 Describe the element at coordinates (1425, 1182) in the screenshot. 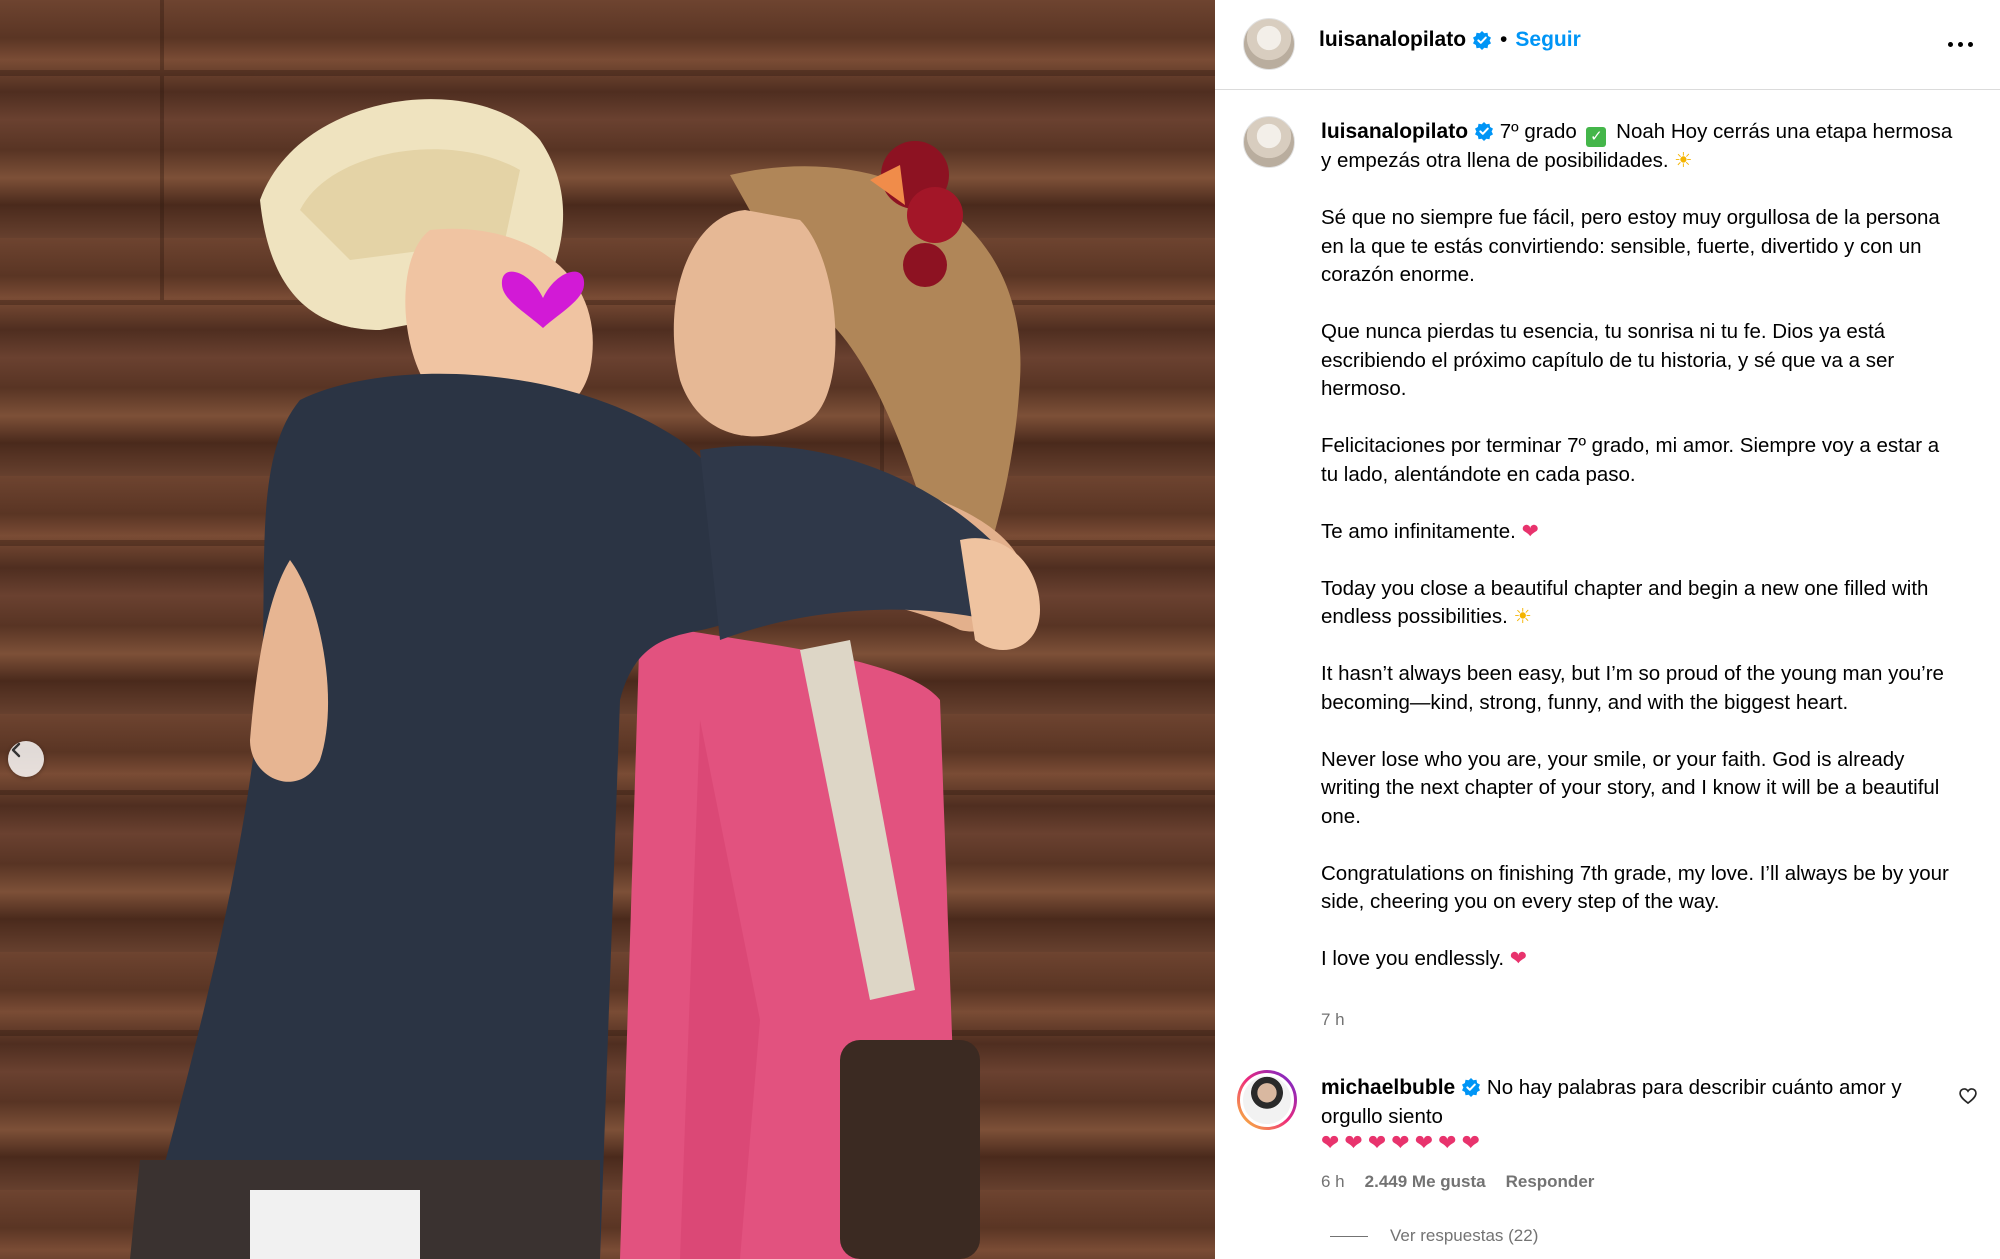

I see `comment-likes: 2.449 Me gusta` at that location.